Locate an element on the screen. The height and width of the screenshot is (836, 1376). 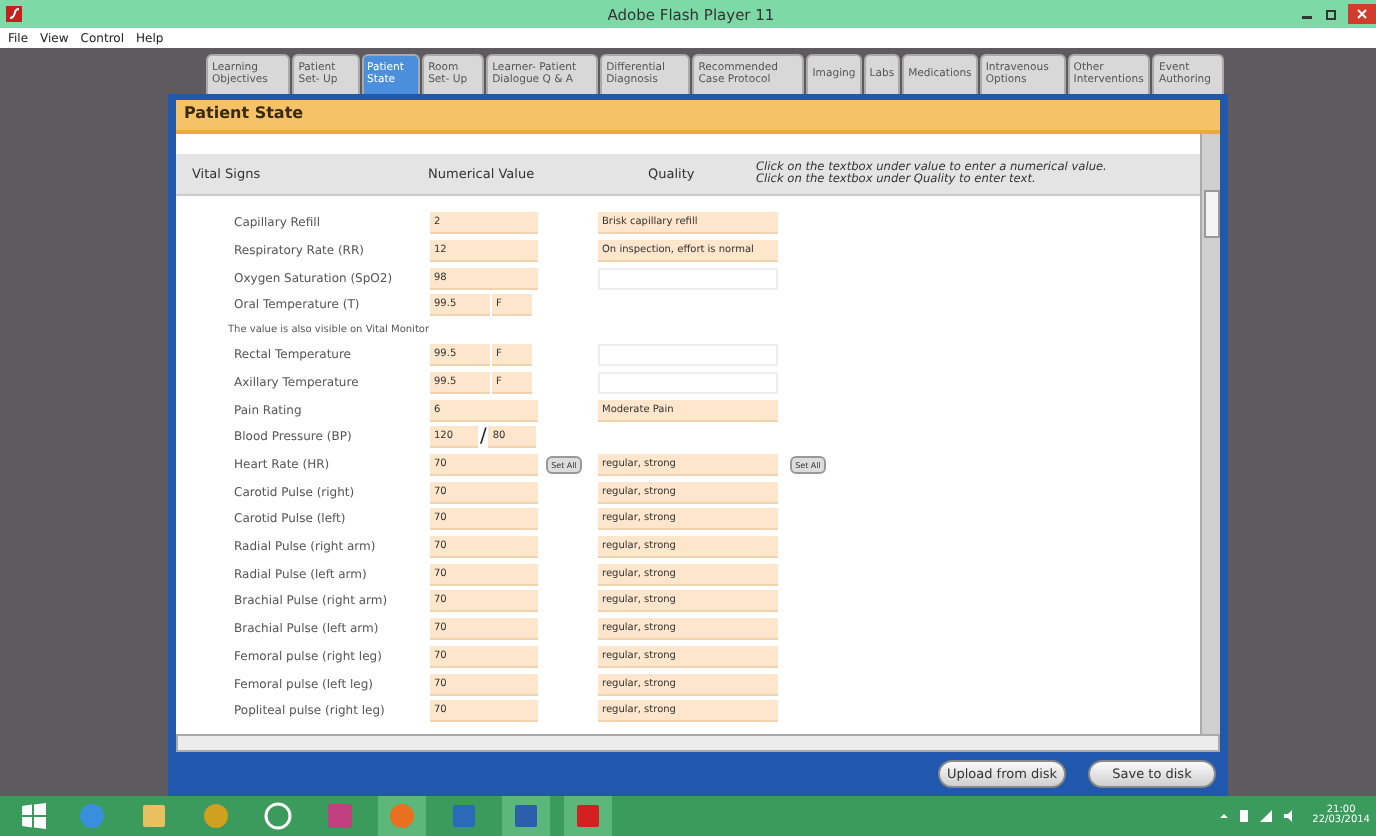
slash-text: / is located at coordinates (483, 437).